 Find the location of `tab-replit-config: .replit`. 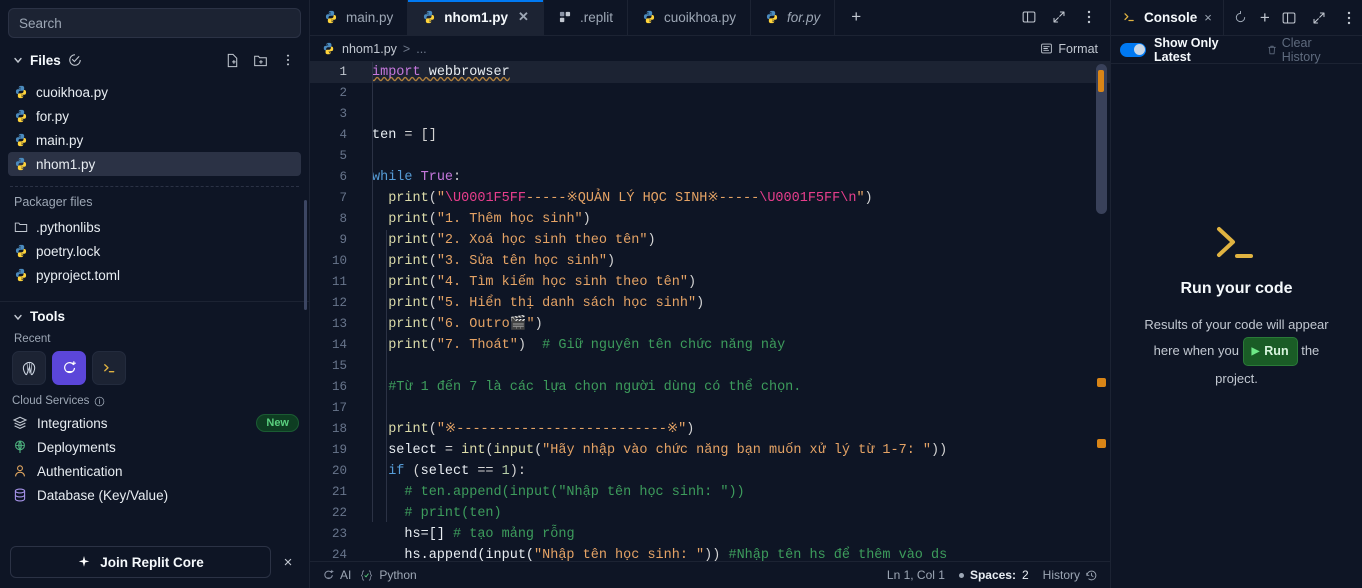

tab-replit-config: .replit is located at coordinates (586, 17).